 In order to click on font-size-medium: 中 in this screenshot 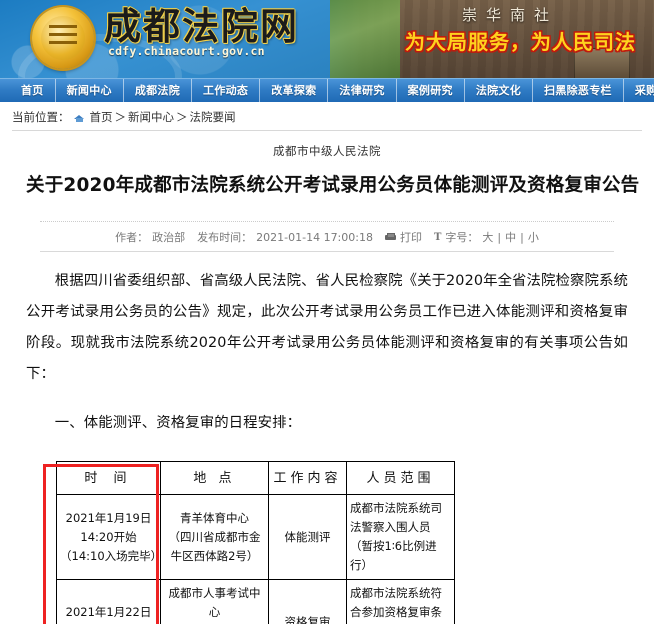, I will do `click(510, 237)`.